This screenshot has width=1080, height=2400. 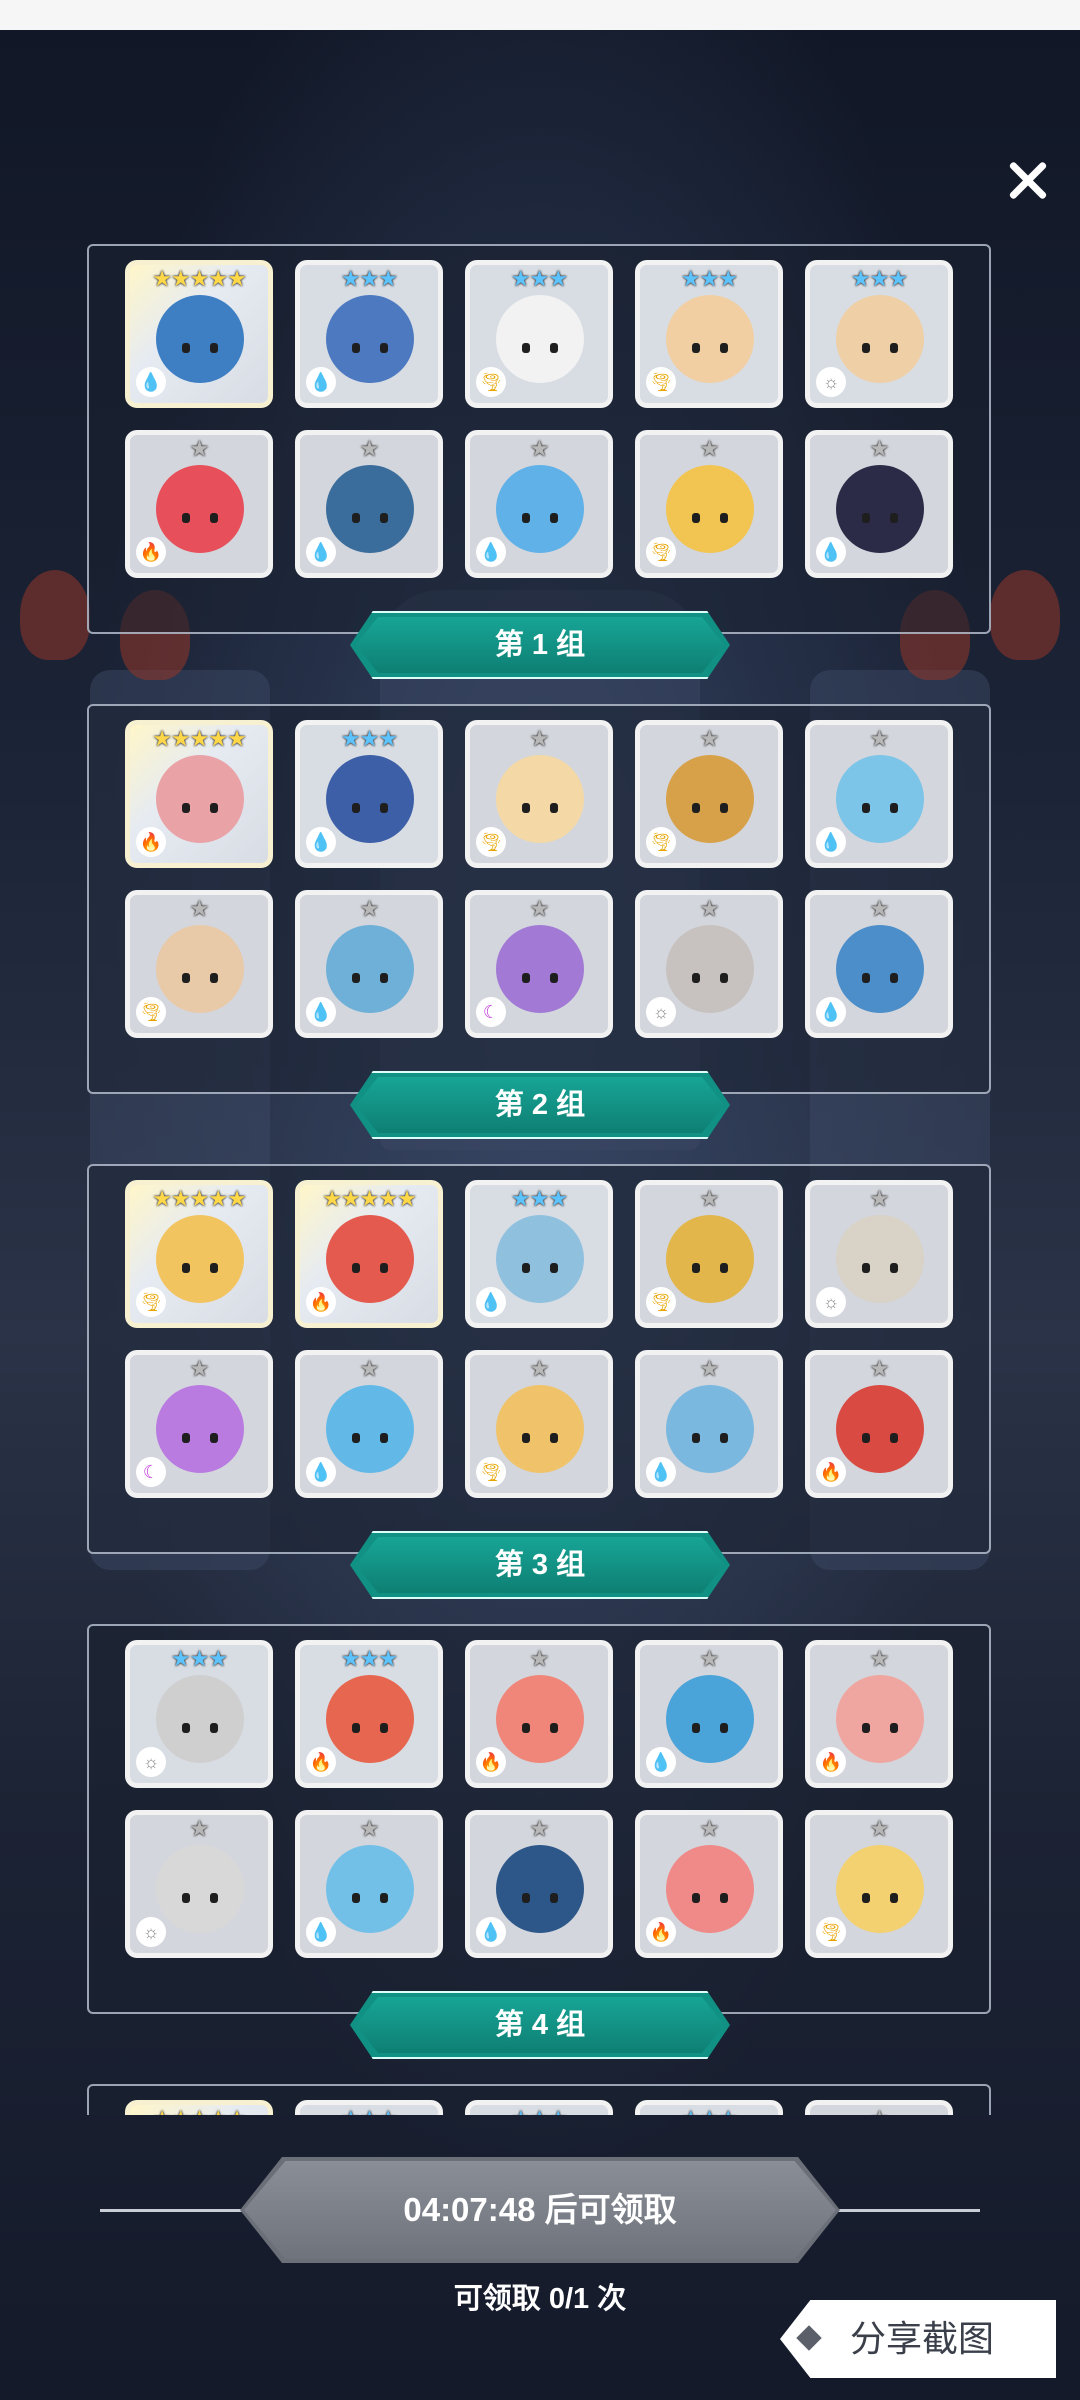 What do you see at coordinates (905, 2210) in the screenshot?
I see `timer-divider-right` at bounding box center [905, 2210].